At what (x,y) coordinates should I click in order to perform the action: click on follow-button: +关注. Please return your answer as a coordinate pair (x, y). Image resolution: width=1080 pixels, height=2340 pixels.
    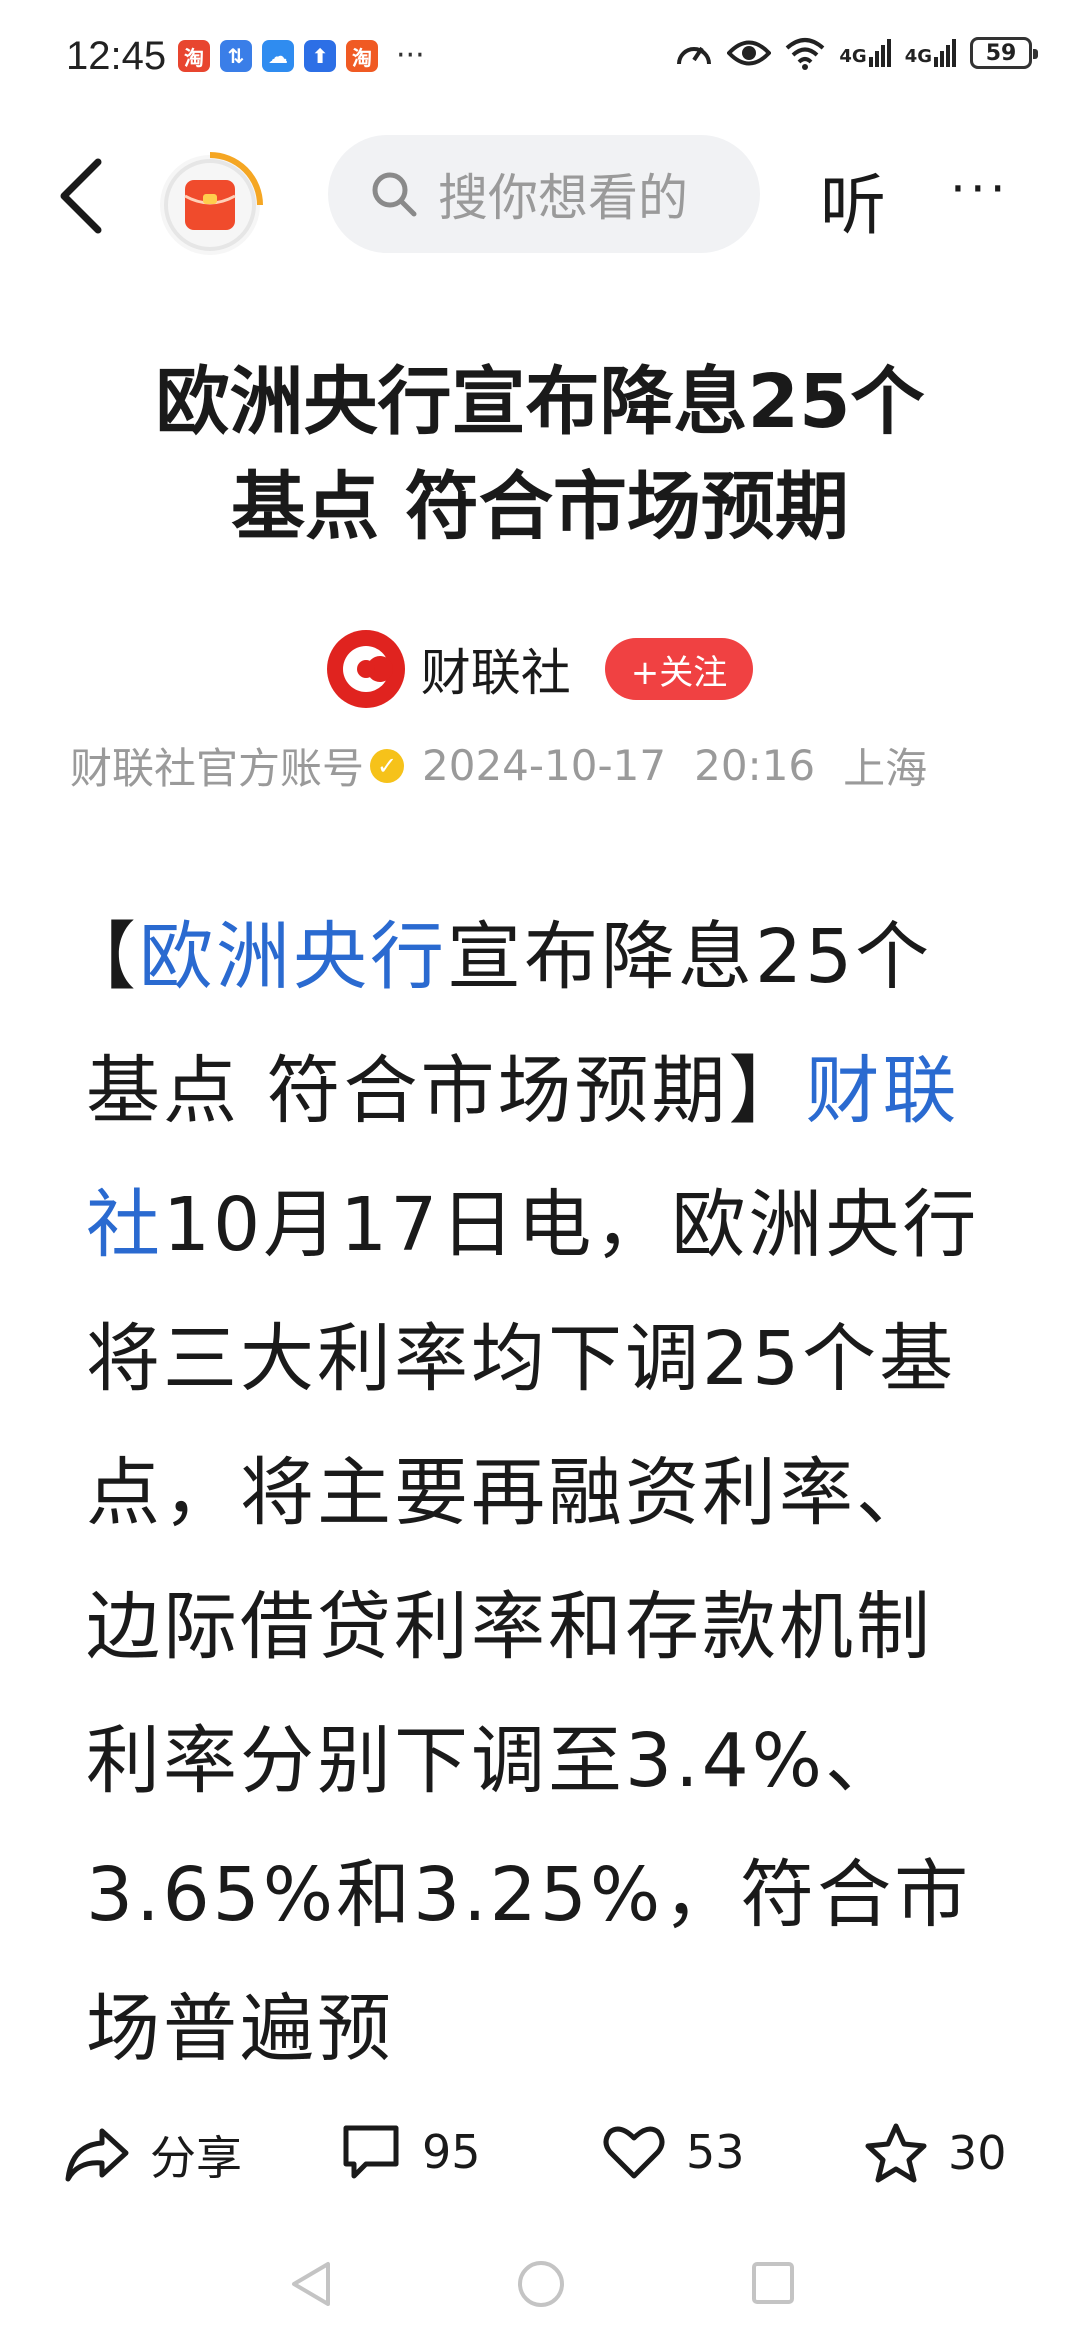
    Looking at the image, I should click on (679, 669).